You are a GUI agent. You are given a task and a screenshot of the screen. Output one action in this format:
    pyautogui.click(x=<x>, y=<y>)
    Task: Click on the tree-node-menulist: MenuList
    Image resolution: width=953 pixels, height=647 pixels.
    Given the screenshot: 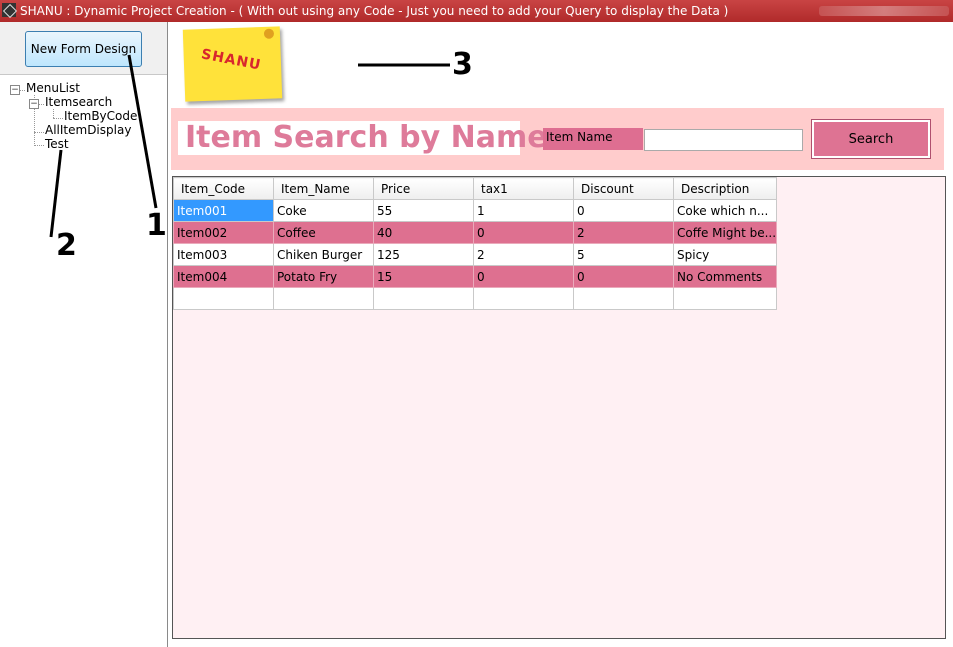 What is the action you would take?
    pyautogui.click(x=53, y=88)
    